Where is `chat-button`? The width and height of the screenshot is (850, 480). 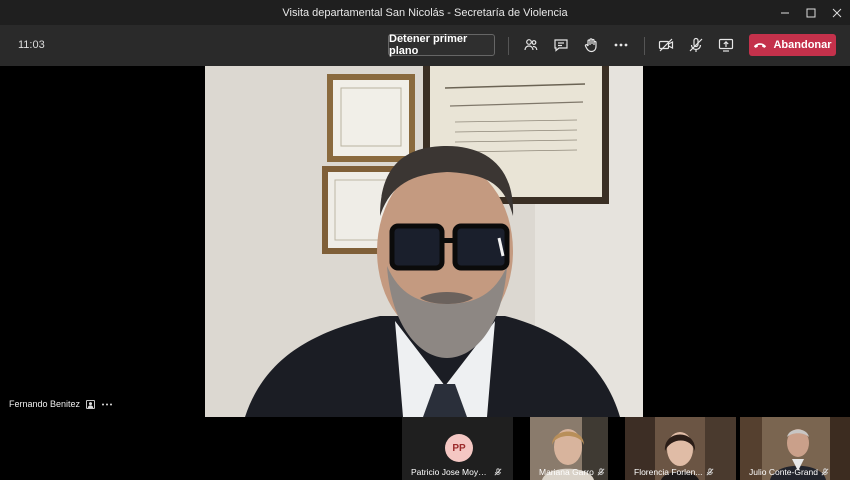
chat-button is located at coordinates (561, 45).